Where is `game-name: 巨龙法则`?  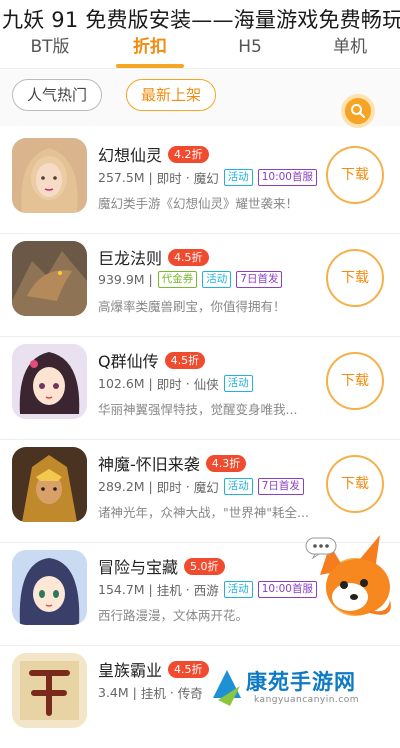 game-name: 巨龙法则 is located at coordinates (130, 258).